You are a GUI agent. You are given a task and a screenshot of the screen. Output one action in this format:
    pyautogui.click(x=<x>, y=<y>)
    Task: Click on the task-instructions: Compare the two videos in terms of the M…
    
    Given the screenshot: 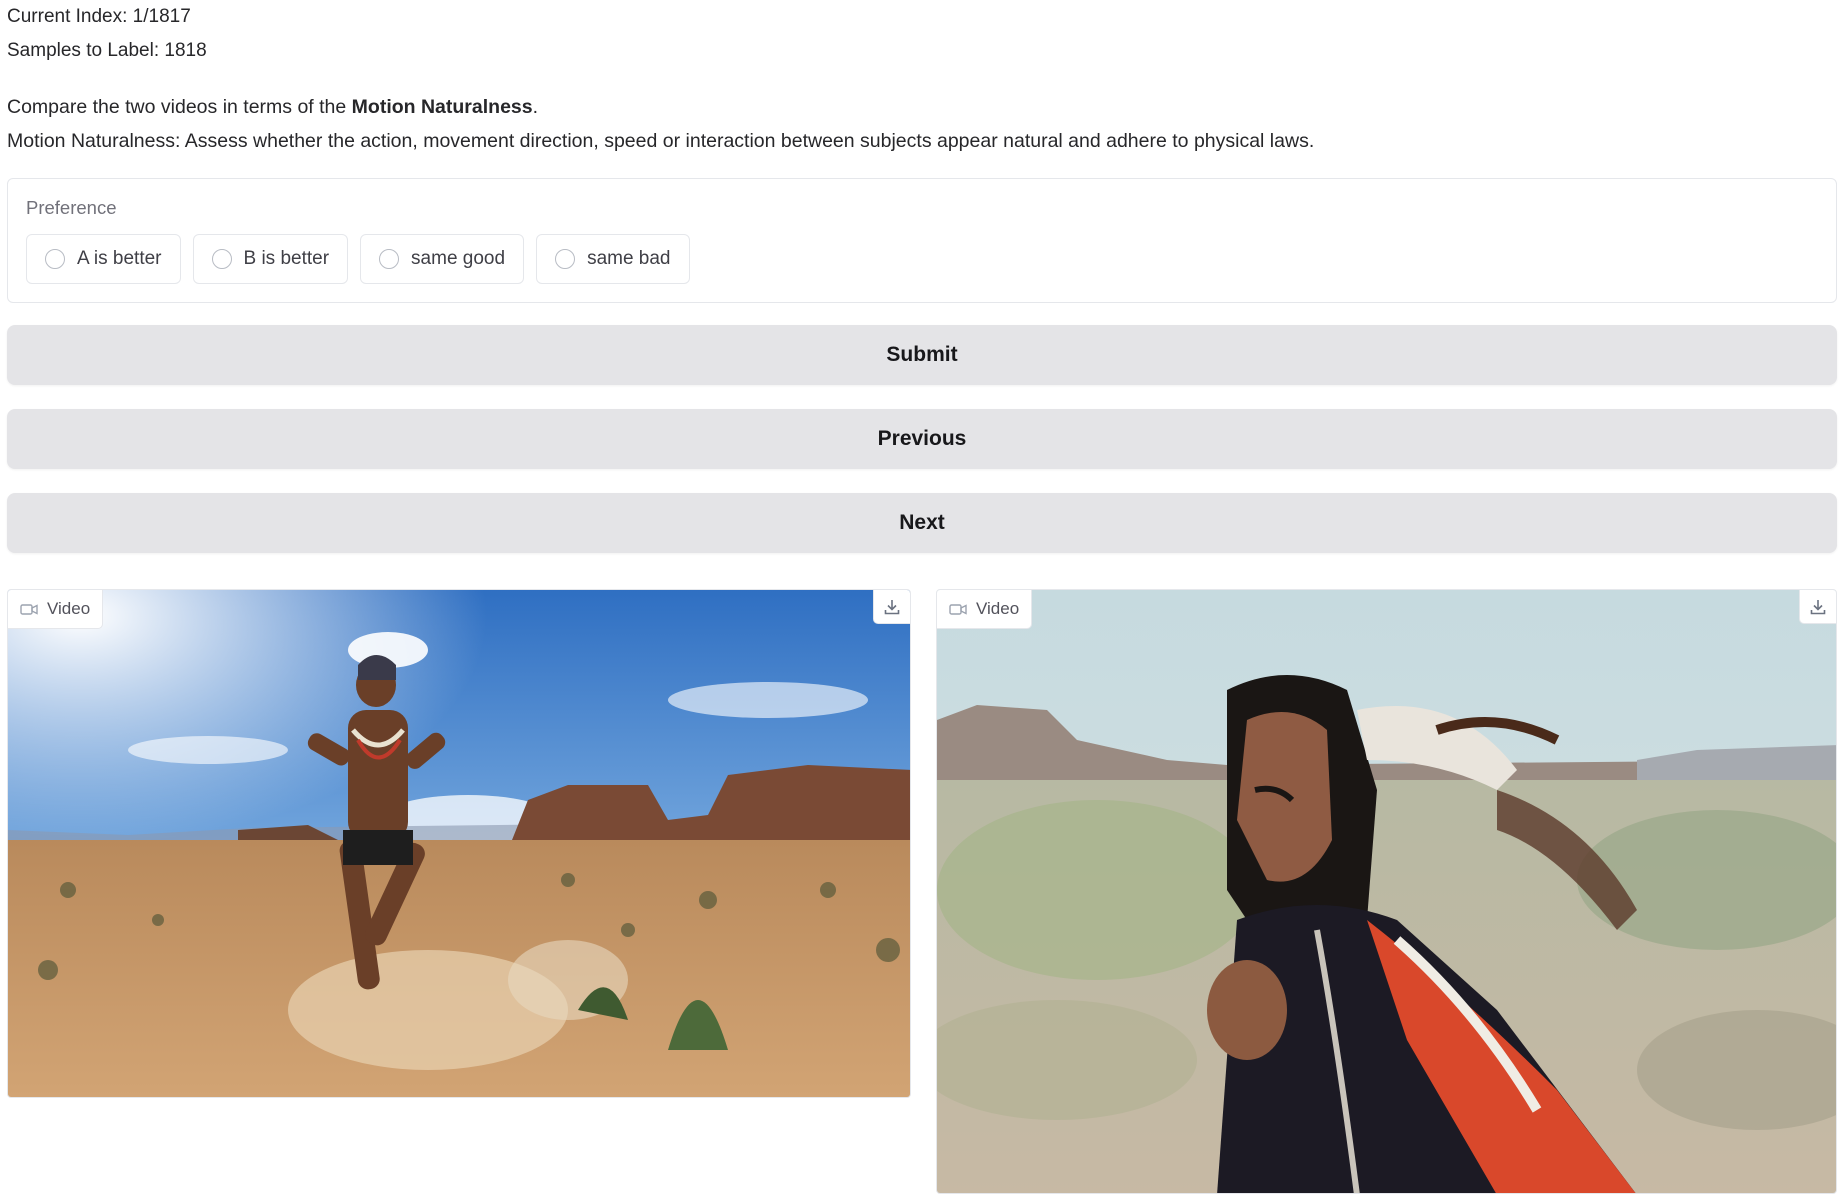 What is the action you would take?
    pyautogui.click(x=922, y=124)
    